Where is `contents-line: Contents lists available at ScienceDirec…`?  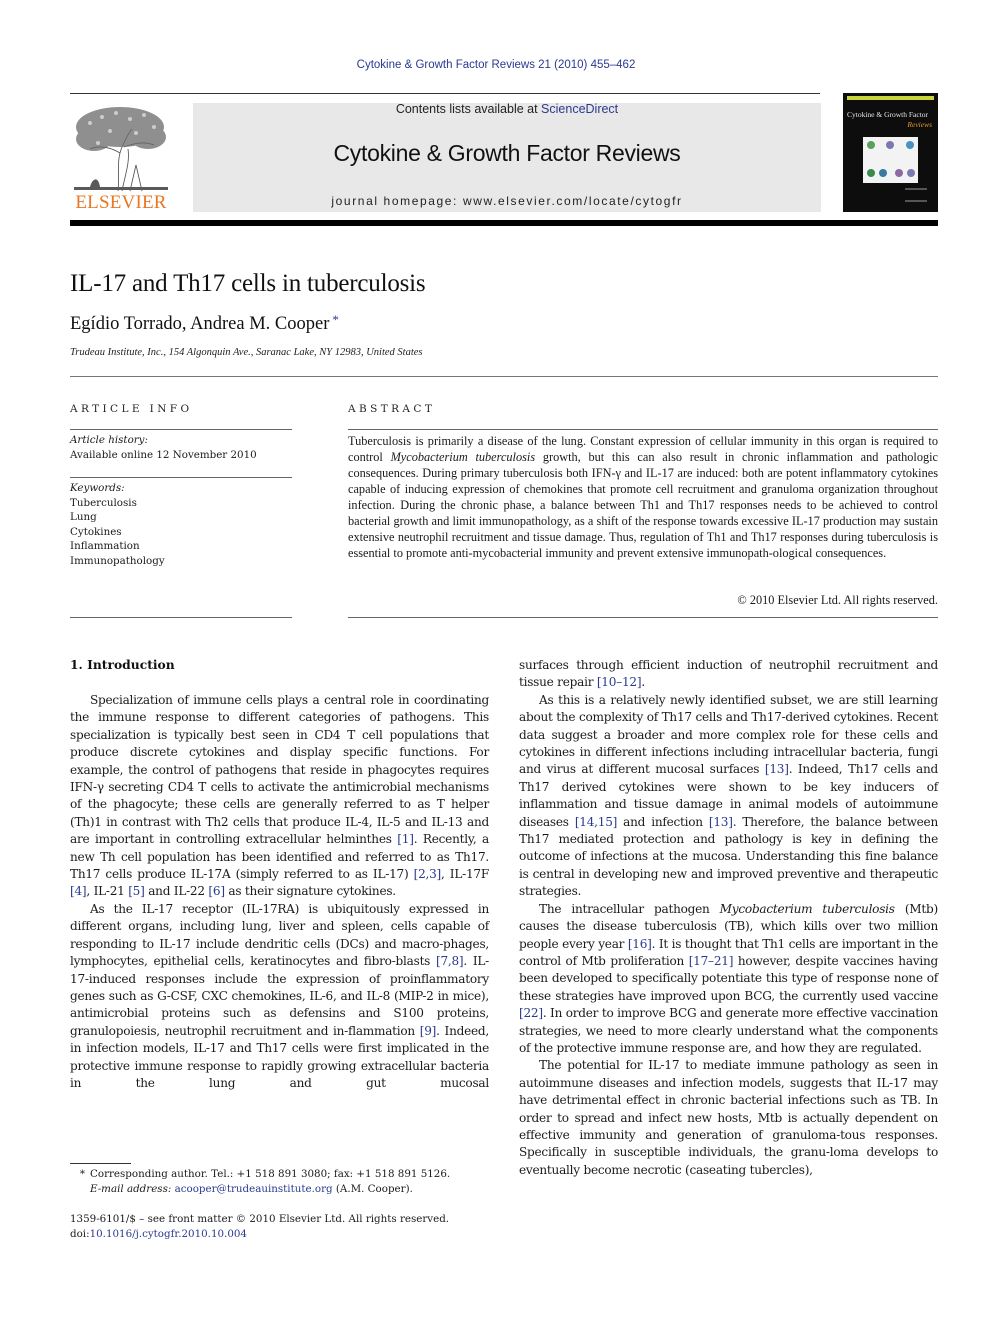 contents-line: Contents lists available at ScienceDirec… is located at coordinates (507, 109).